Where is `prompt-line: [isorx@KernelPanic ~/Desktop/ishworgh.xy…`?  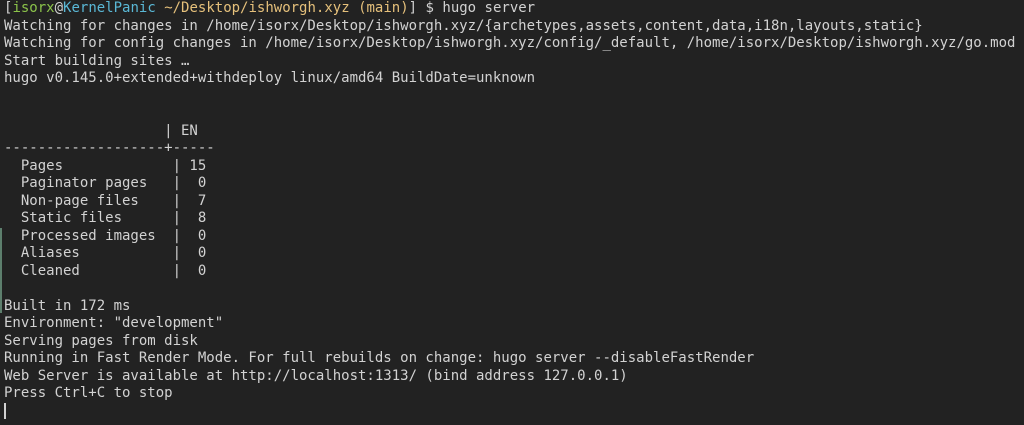 prompt-line: [isorx@KernelPanic ~/Desktop/ishworgh.xy… is located at coordinates (514, 9).